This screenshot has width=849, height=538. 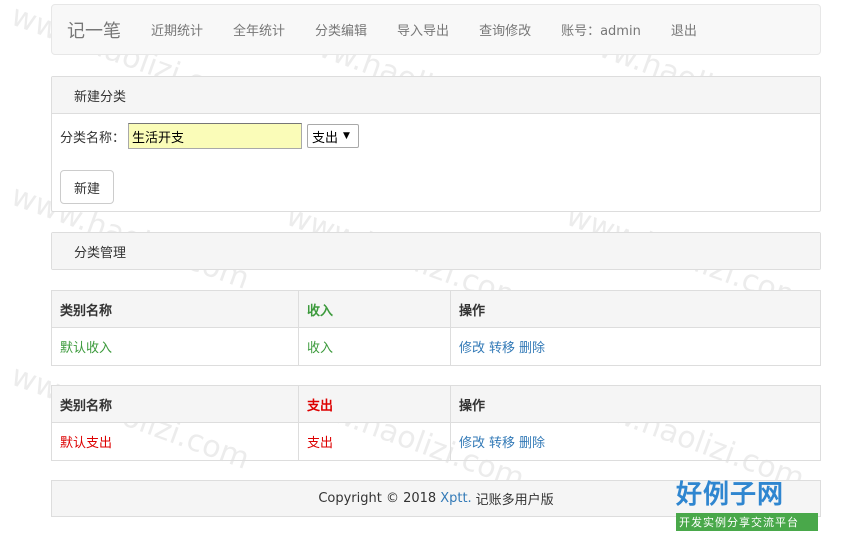 I want to click on category-type-value: 支出, so click(x=325, y=138).